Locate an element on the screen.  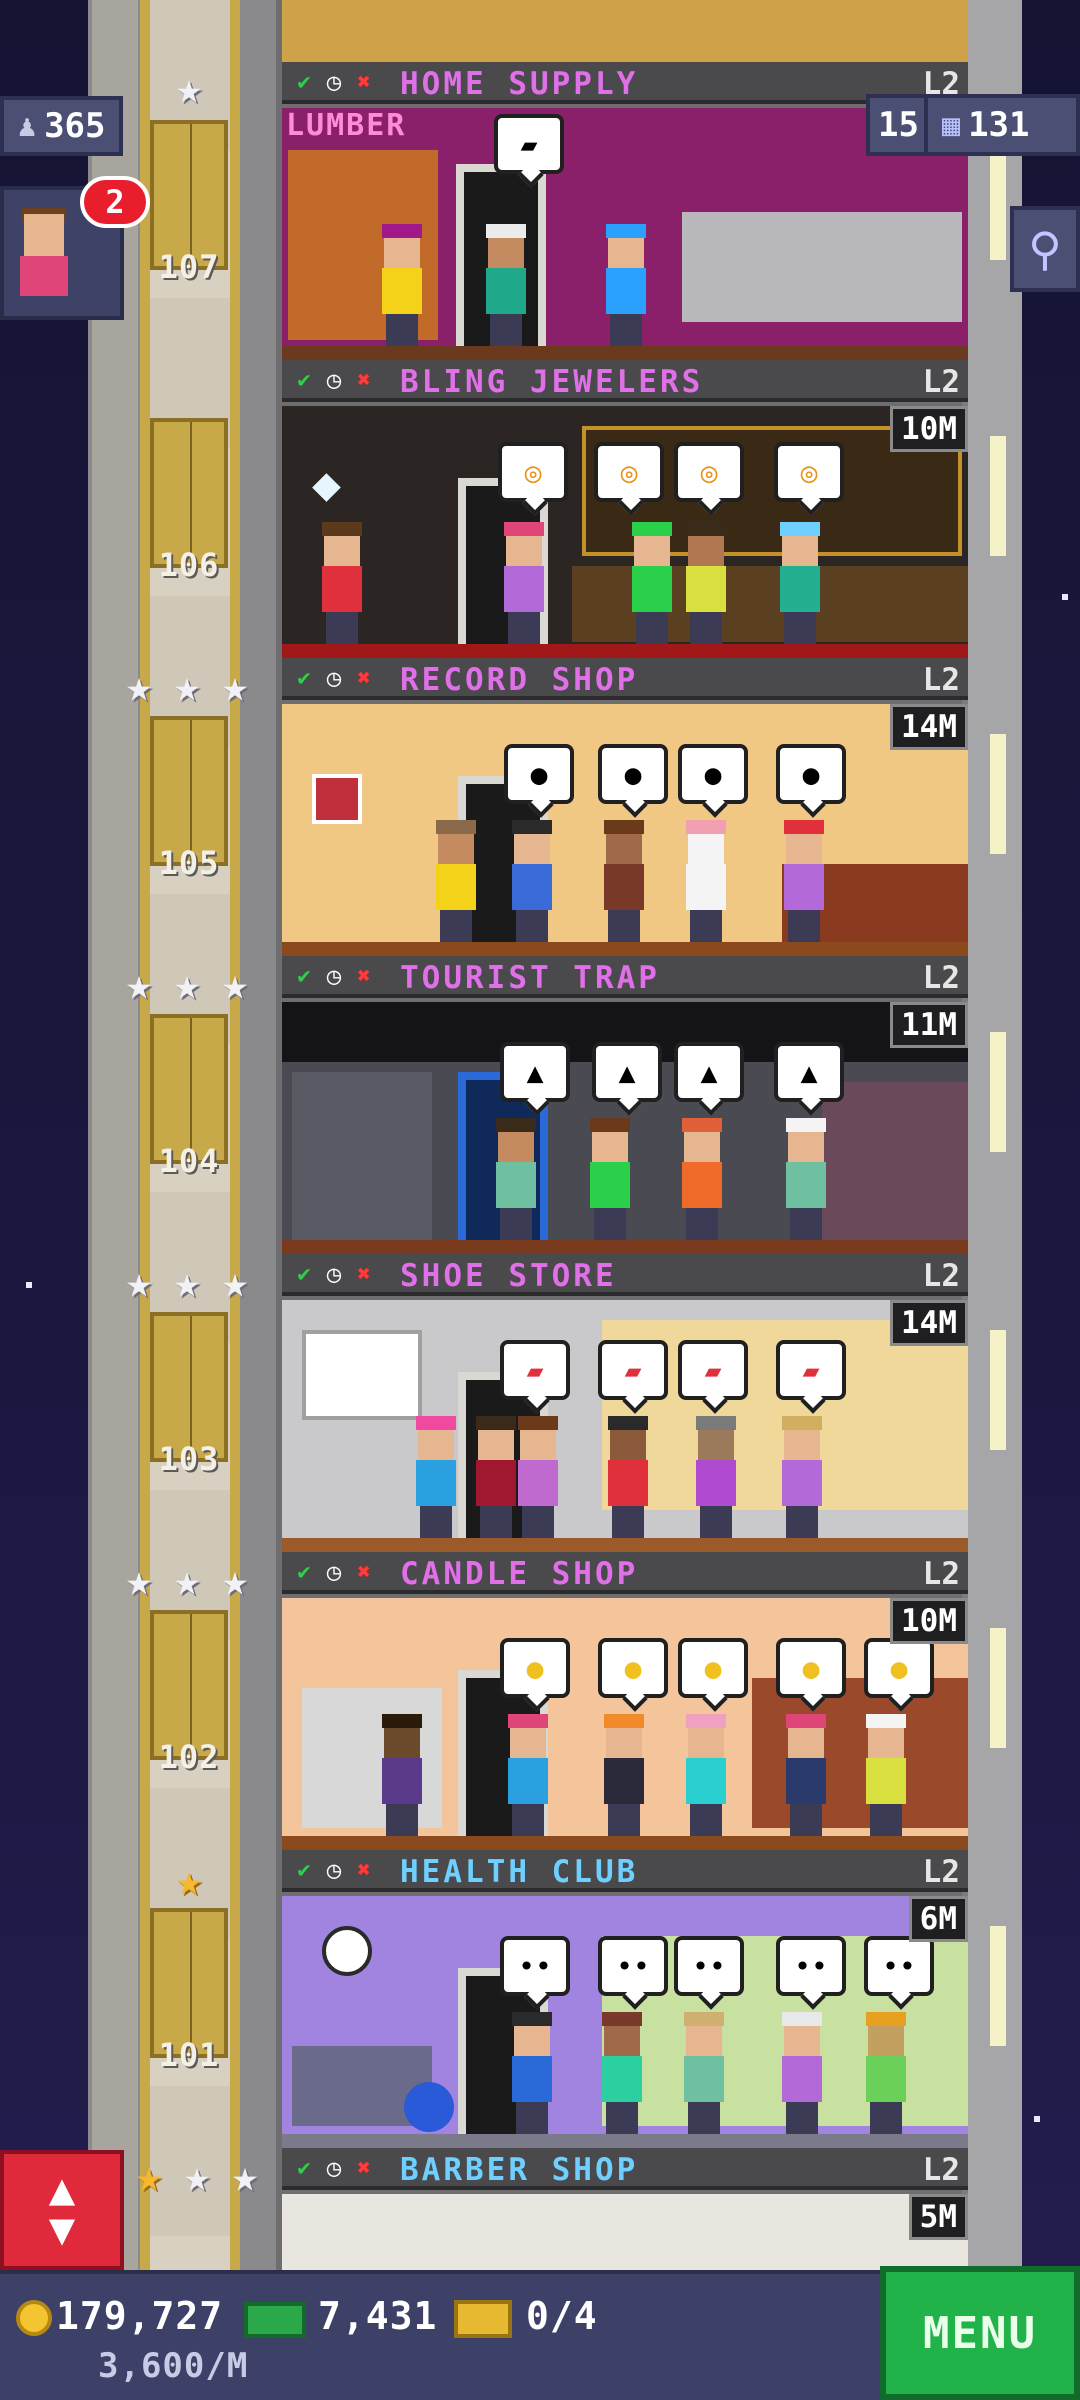
floor-record-shop: ✔ ◷ ✖ RECORD SHOP L2 ● ● ● ● 14M is located at coordinates (625, 807).